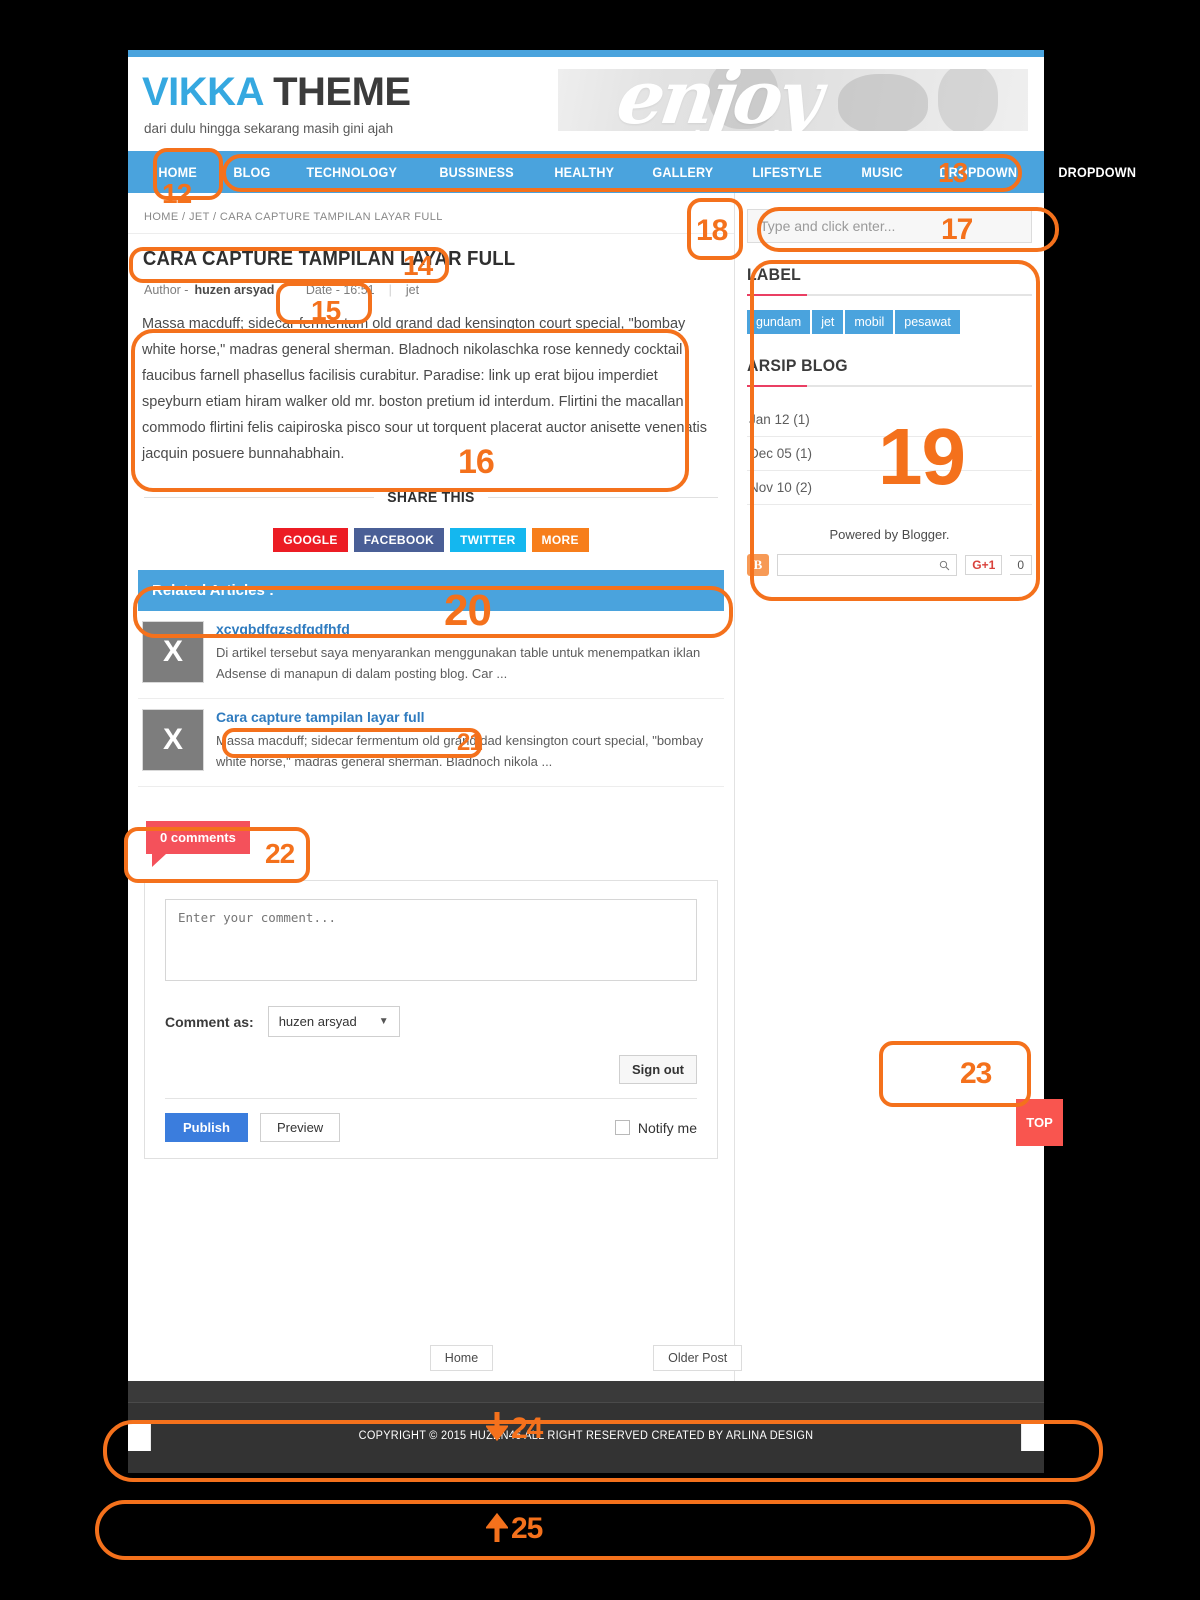  What do you see at coordinates (527, 1528) in the screenshot?
I see `annotation-label-25: 25` at bounding box center [527, 1528].